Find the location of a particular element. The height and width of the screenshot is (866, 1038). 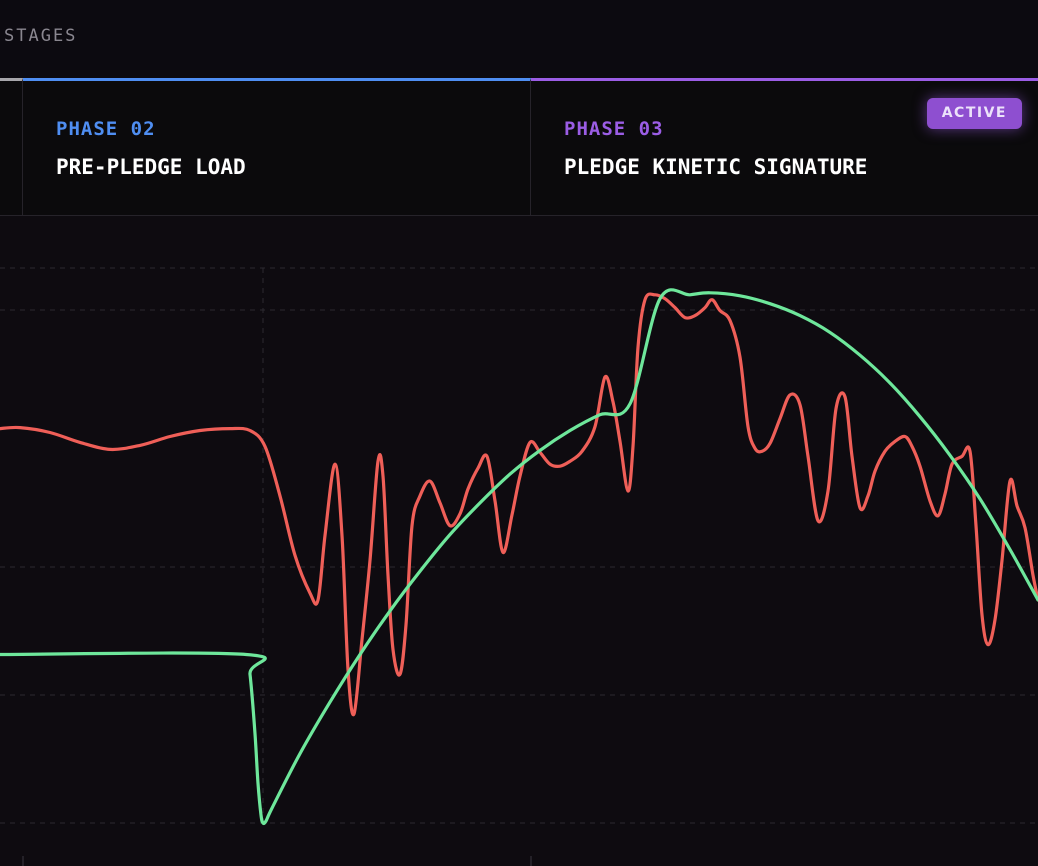

stages-label: STAGES is located at coordinates (41, 36).